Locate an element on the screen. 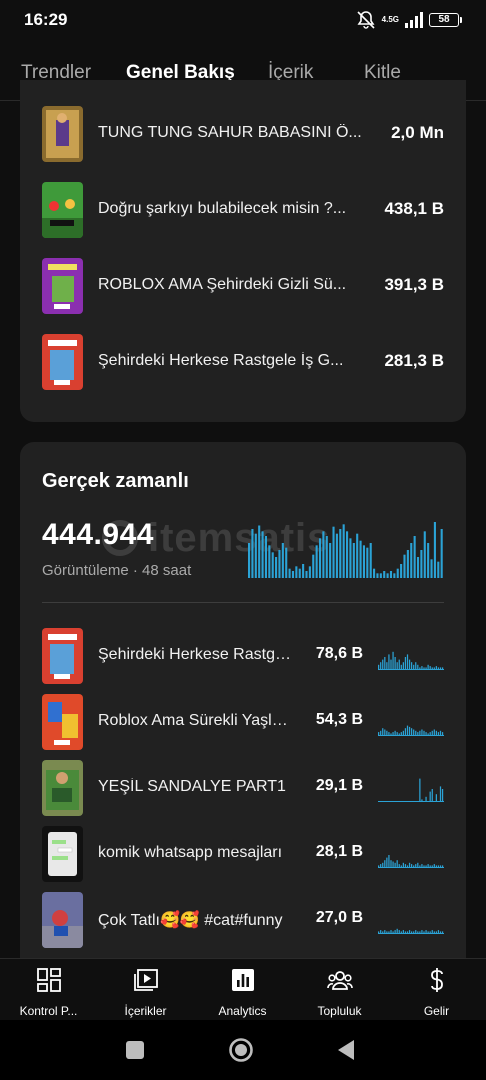 The image size is (486, 1080). nav-analytics: Analytics is located at coordinates (242, 992).